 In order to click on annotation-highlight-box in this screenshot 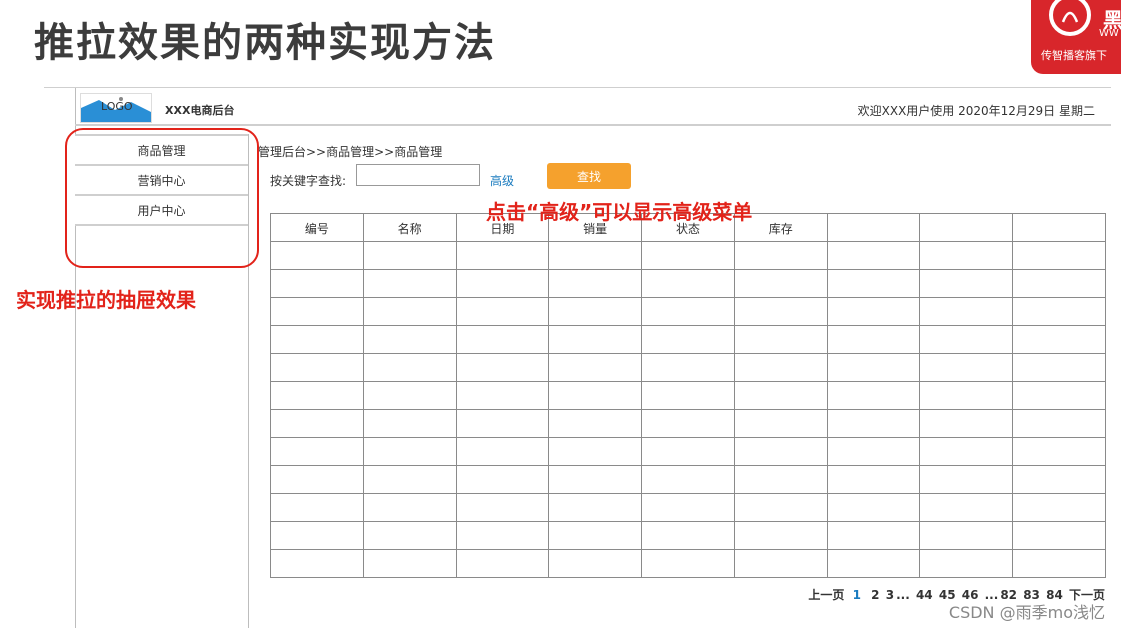, I will do `click(162, 198)`.